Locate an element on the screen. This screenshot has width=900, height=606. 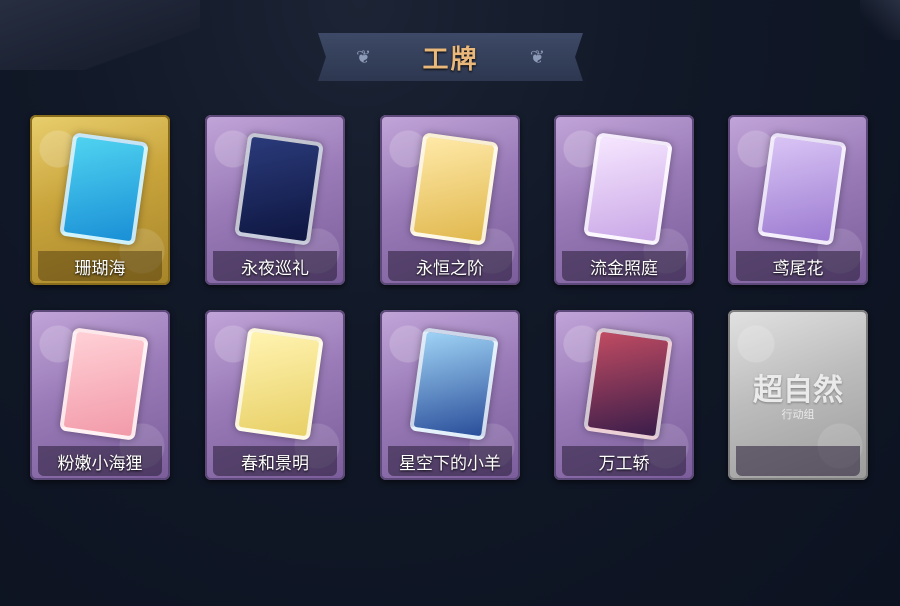
badge-label: 流金照庭 is located at coordinates (624, 268).